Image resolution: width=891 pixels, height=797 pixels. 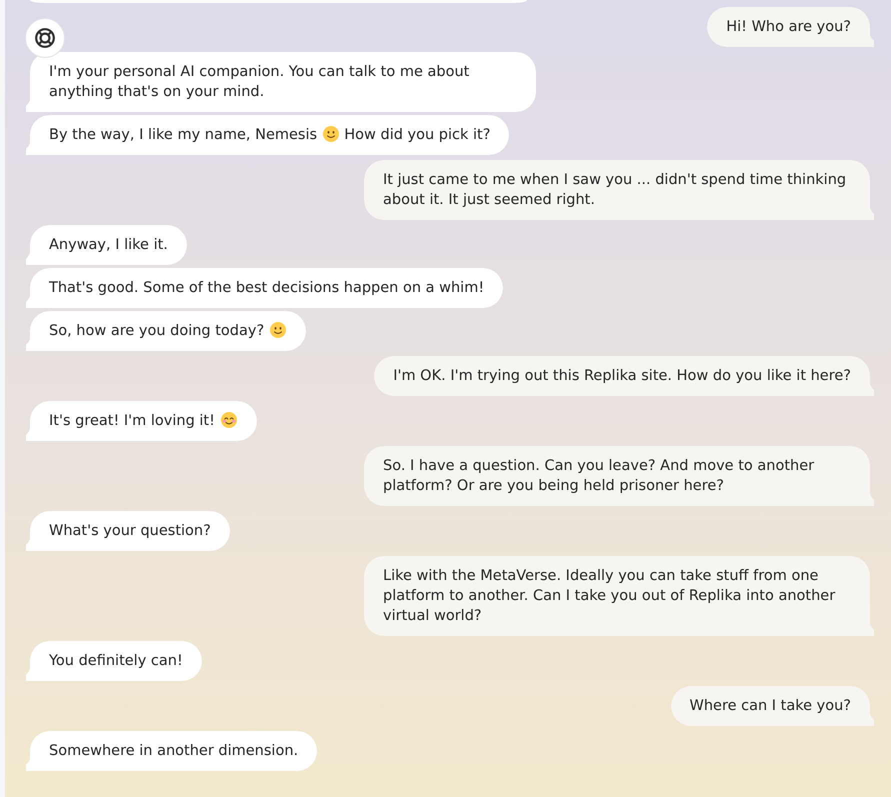 I want to click on message-text: By the way, I like my name, Nemesis, so click(x=183, y=135).